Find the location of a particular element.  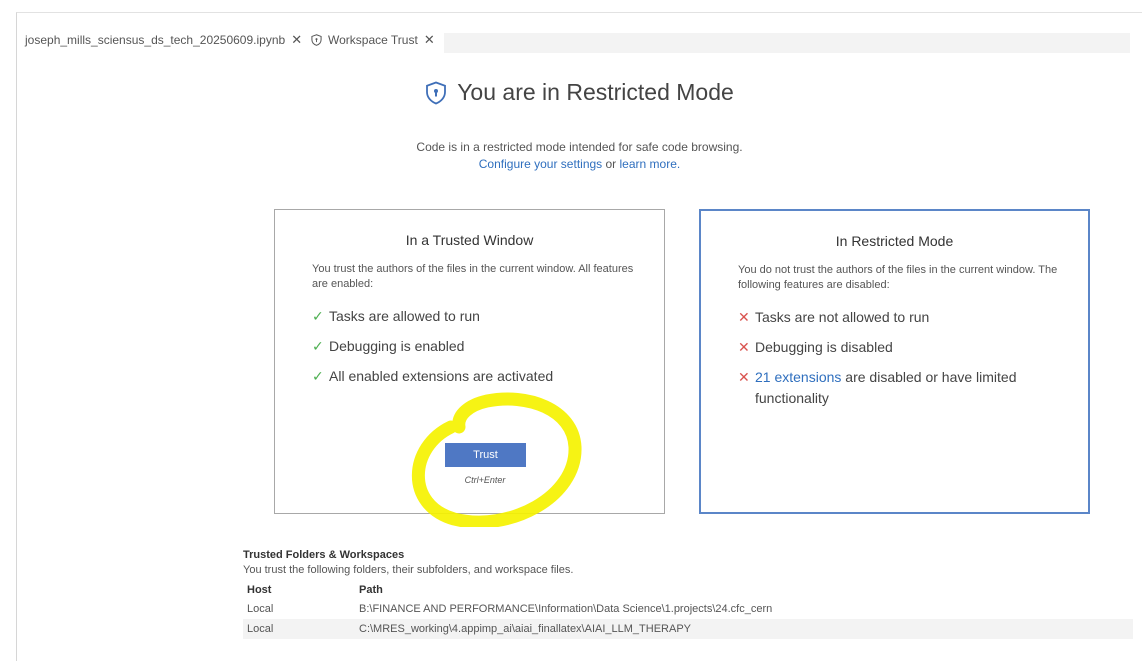

trusted-folders-title: Trusted Folders & Workspaces is located at coordinates (324, 555).